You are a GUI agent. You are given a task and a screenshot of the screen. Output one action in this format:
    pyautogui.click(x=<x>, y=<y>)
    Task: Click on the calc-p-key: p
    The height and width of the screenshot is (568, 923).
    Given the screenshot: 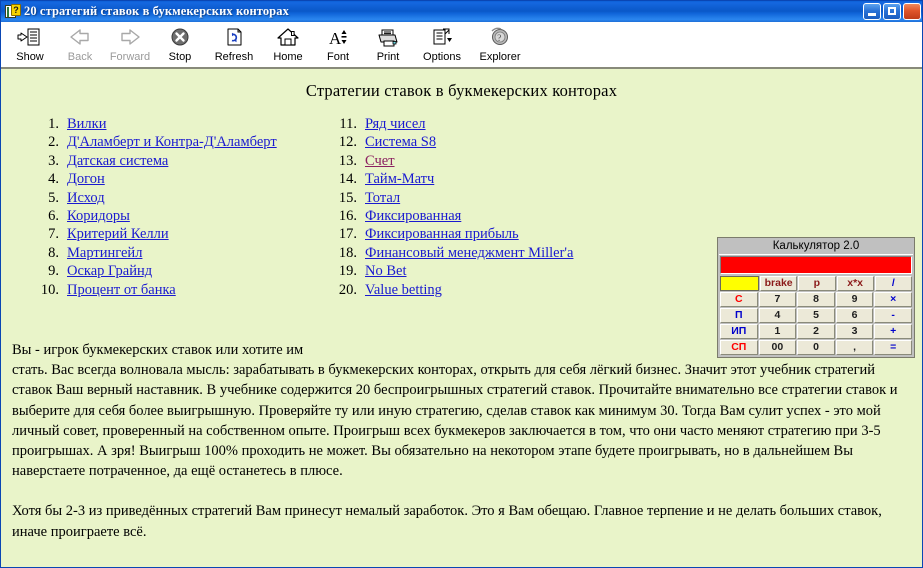 What is the action you would take?
    pyautogui.click(x=817, y=283)
    